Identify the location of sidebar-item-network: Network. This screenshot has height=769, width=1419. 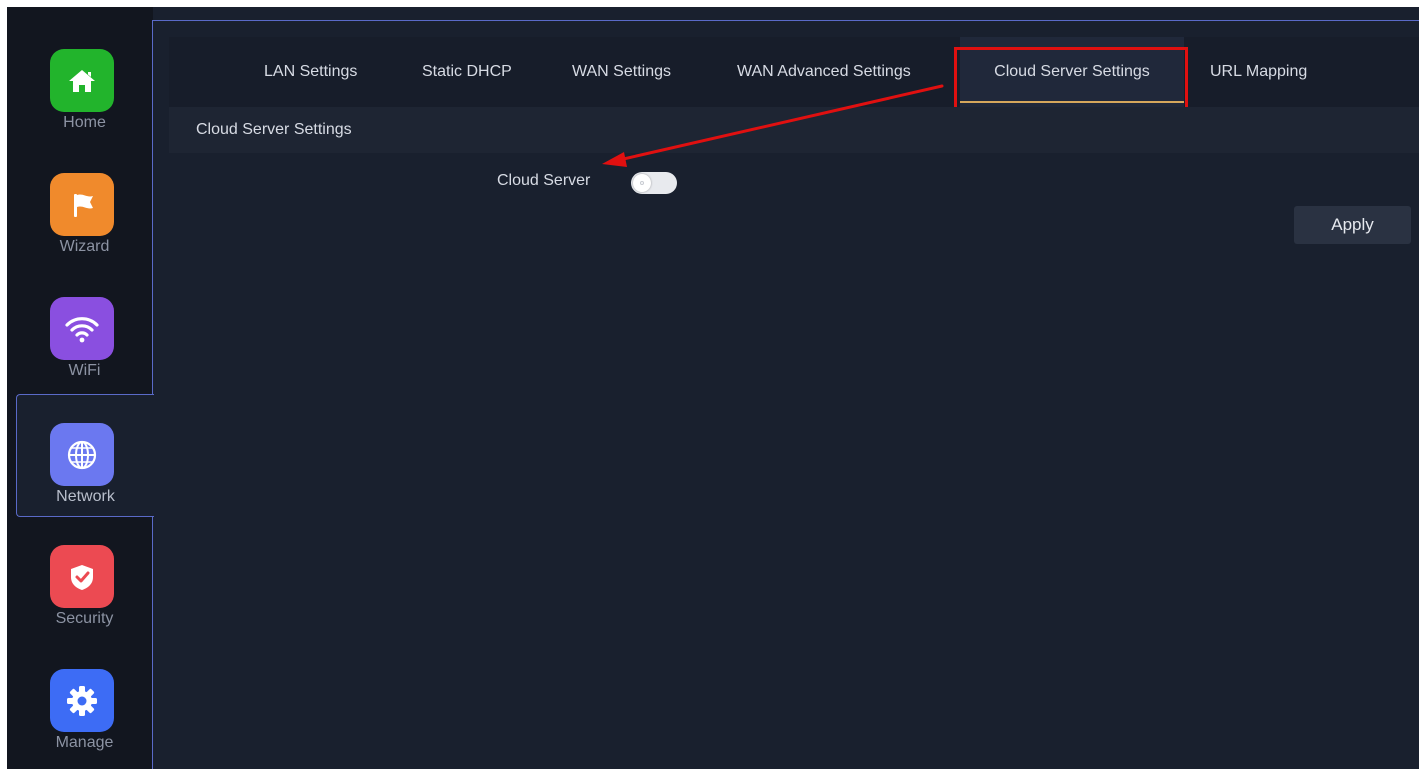
(85, 455).